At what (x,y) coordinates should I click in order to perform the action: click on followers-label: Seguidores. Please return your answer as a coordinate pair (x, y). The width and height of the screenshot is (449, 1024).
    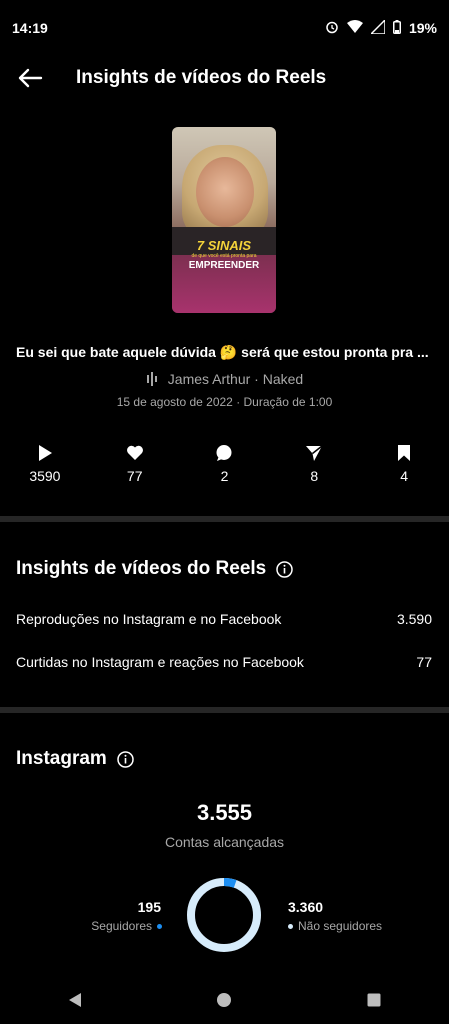
    Looking at the image, I should click on (121, 926).